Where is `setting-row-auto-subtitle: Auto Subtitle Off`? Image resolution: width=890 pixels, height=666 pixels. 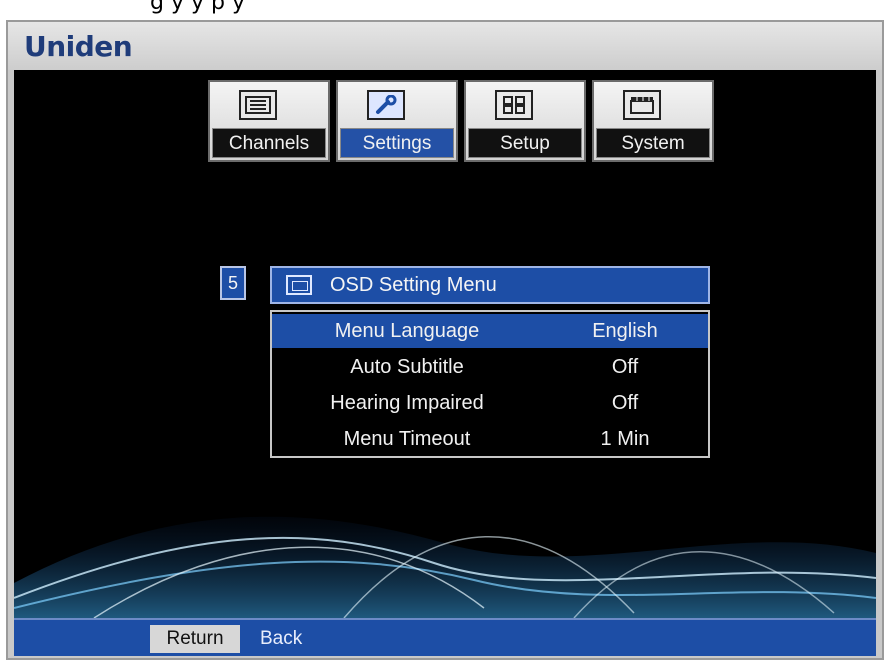
setting-row-auto-subtitle: Auto Subtitle Off is located at coordinates (490, 367).